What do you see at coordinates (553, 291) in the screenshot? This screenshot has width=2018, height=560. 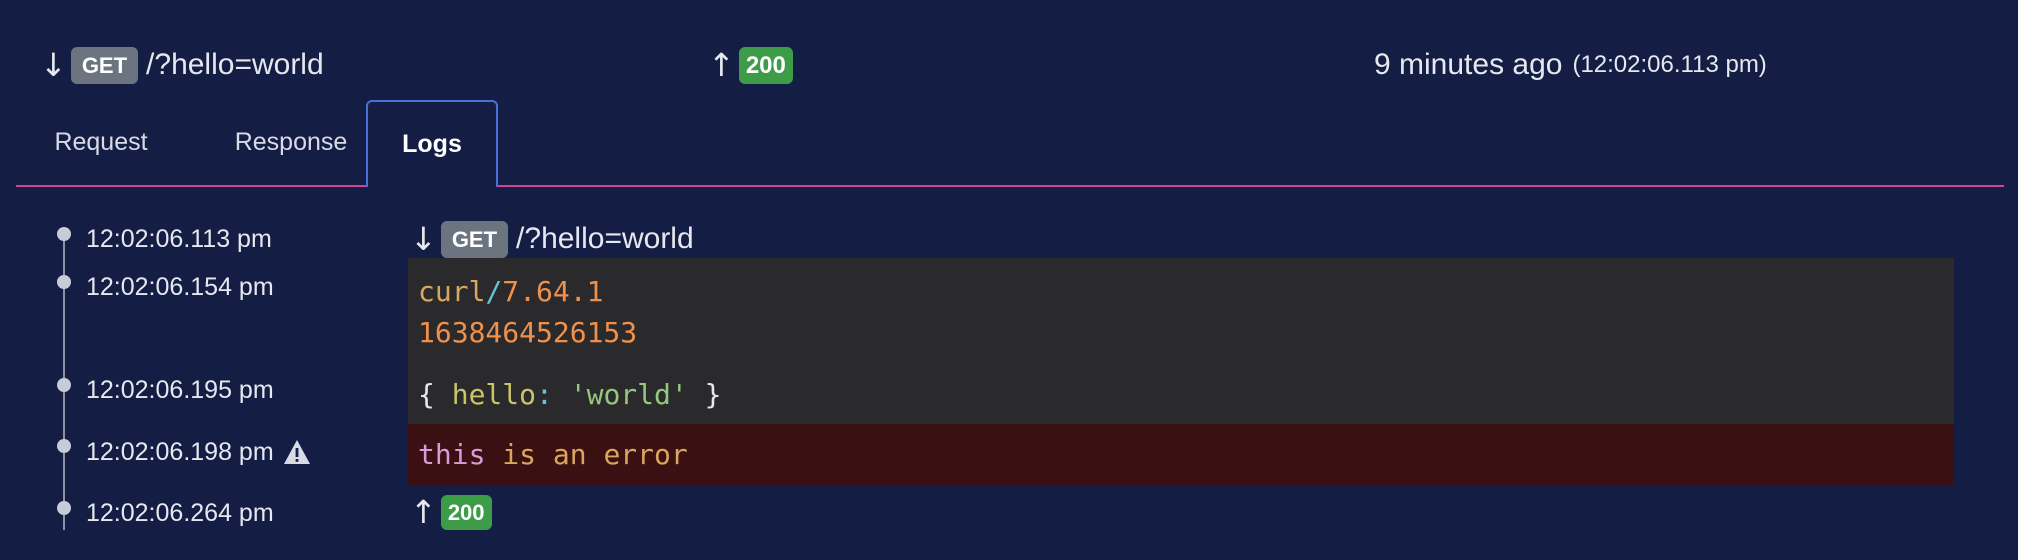 I see `log-token: 7.64.1` at bounding box center [553, 291].